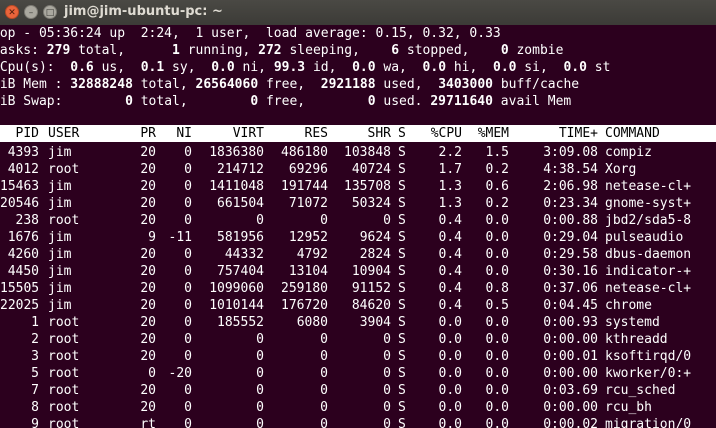 The image size is (716, 428). Describe the element at coordinates (438, 50) in the screenshot. I see `tasks-stopped-label: stopped,` at that location.